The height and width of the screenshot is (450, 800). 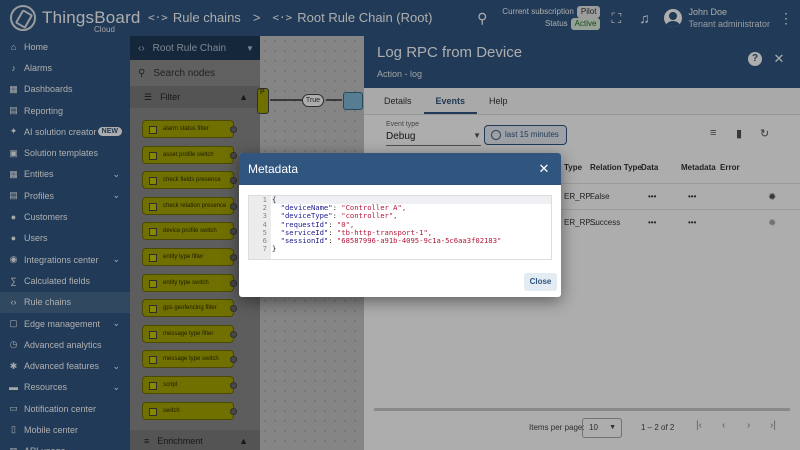 I want to click on code-value: "68587996-a91b-4095-9c1a-5c6aa3f02183", so click(x=419, y=240).